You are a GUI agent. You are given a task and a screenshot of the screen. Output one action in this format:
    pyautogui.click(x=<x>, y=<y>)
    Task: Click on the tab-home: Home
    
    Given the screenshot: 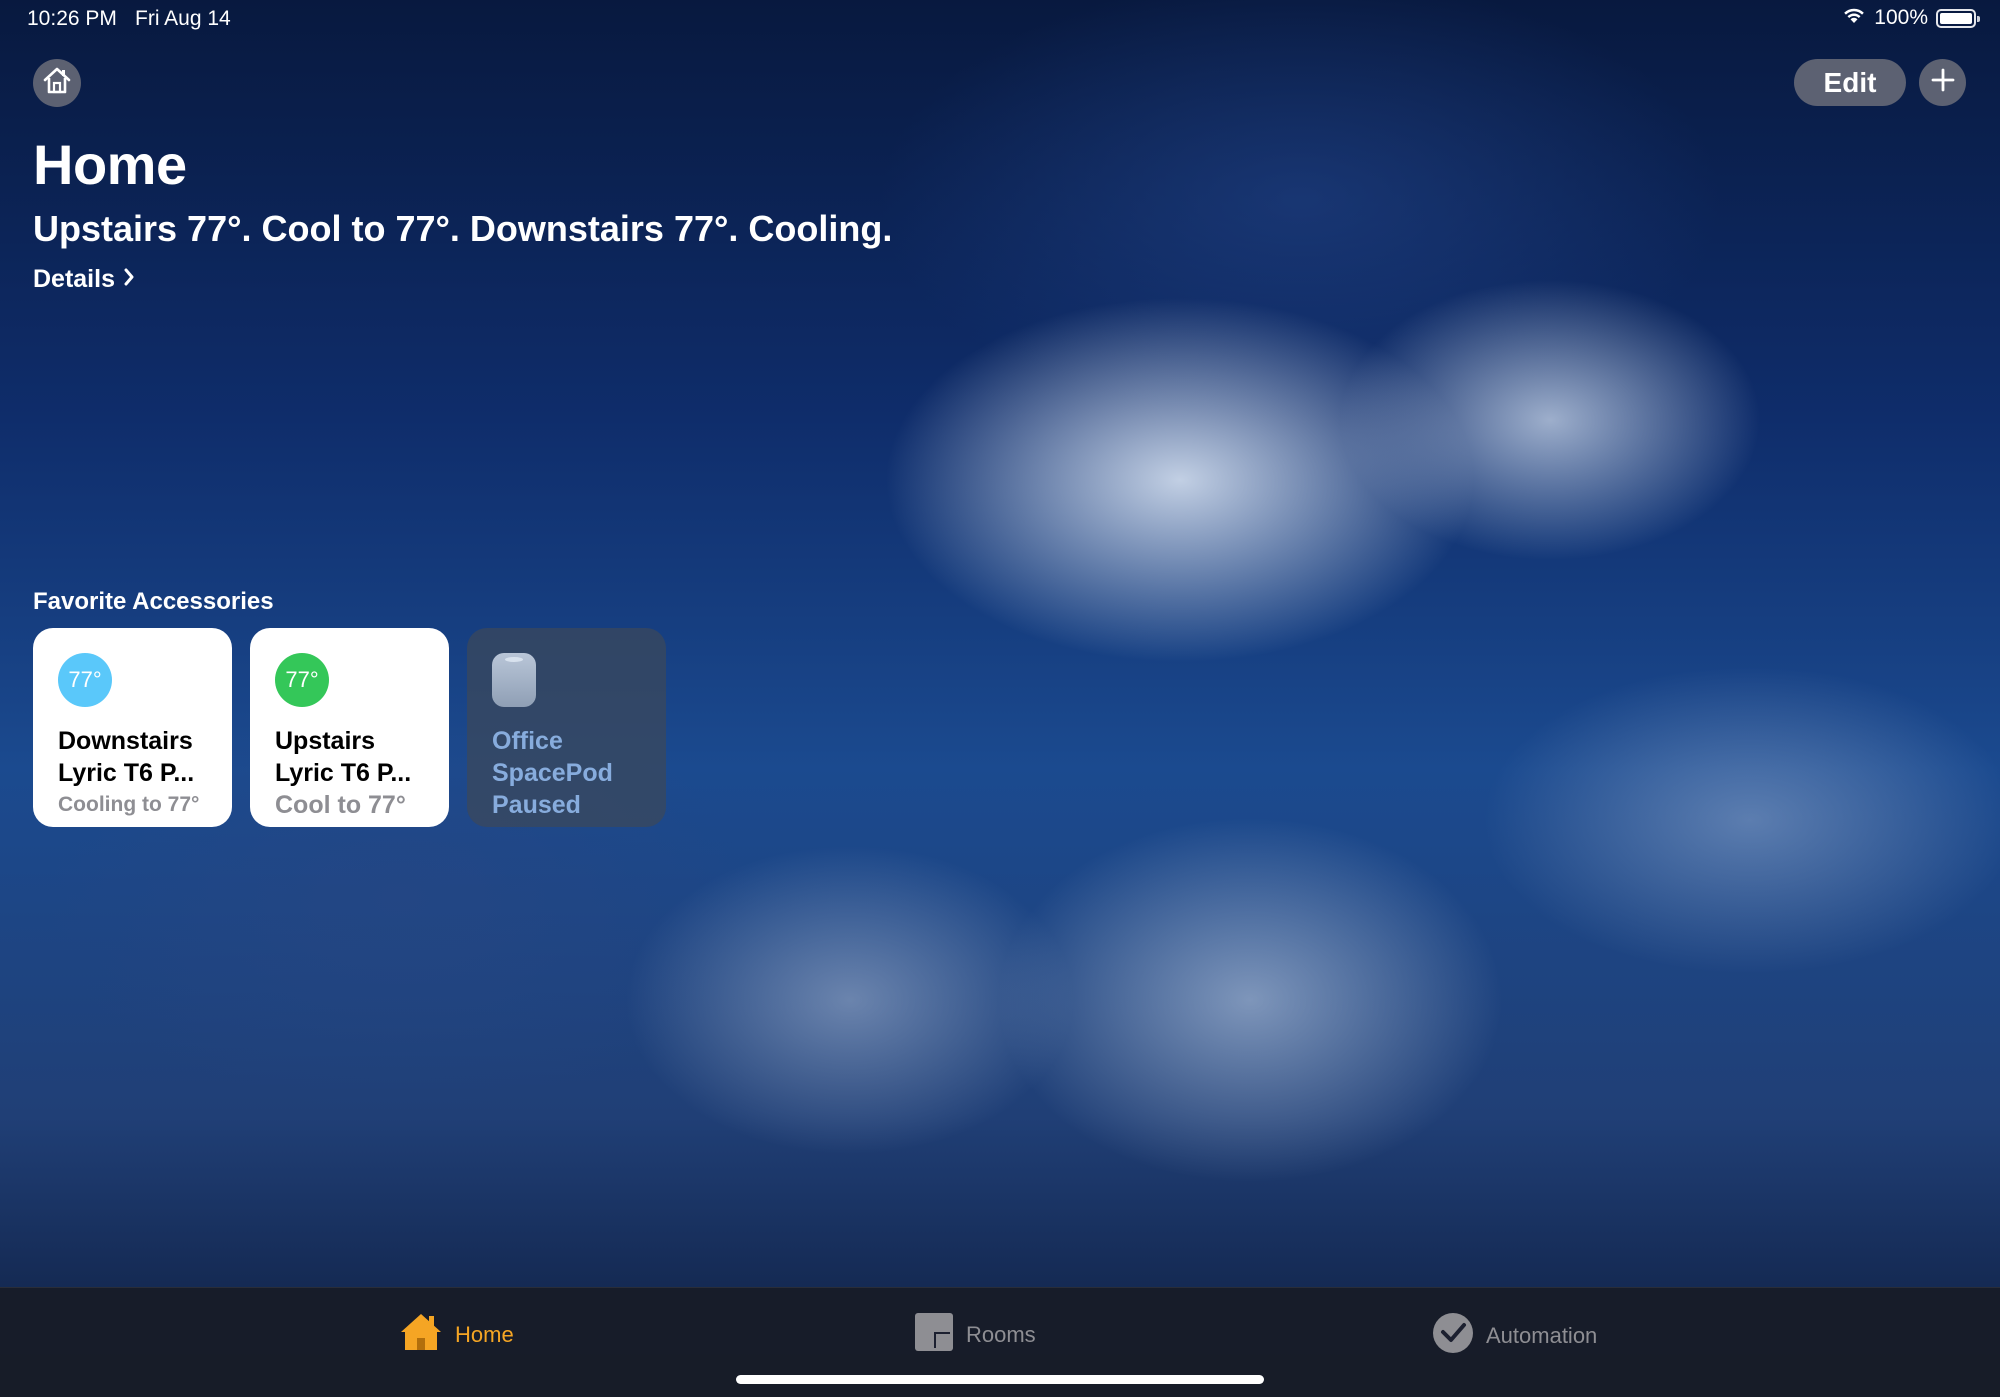 What is the action you would take?
    pyautogui.click(x=456, y=1335)
    